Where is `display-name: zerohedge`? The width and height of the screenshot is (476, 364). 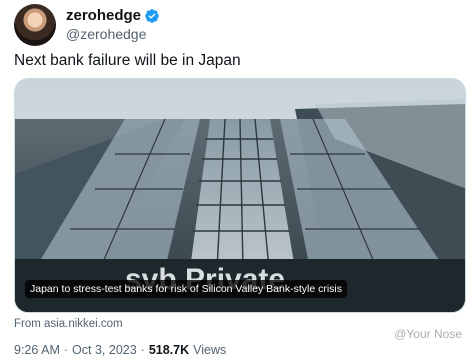
display-name: zerohedge is located at coordinates (103, 16).